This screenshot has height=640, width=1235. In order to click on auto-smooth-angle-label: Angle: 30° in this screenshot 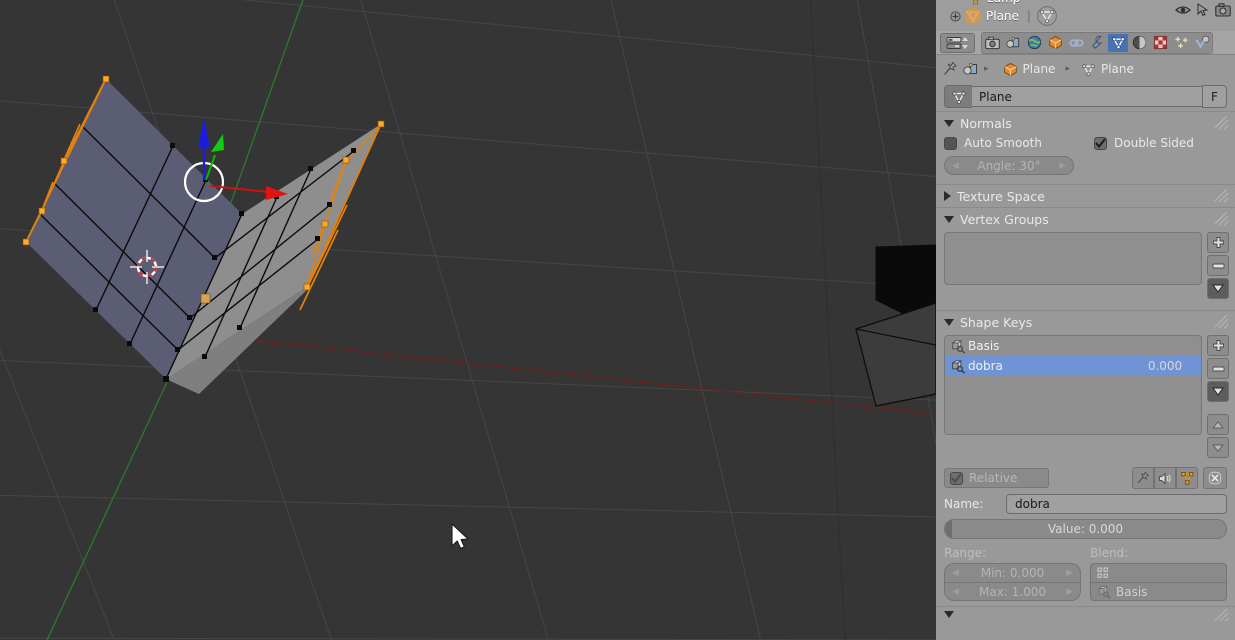, I will do `click(1009, 165)`.